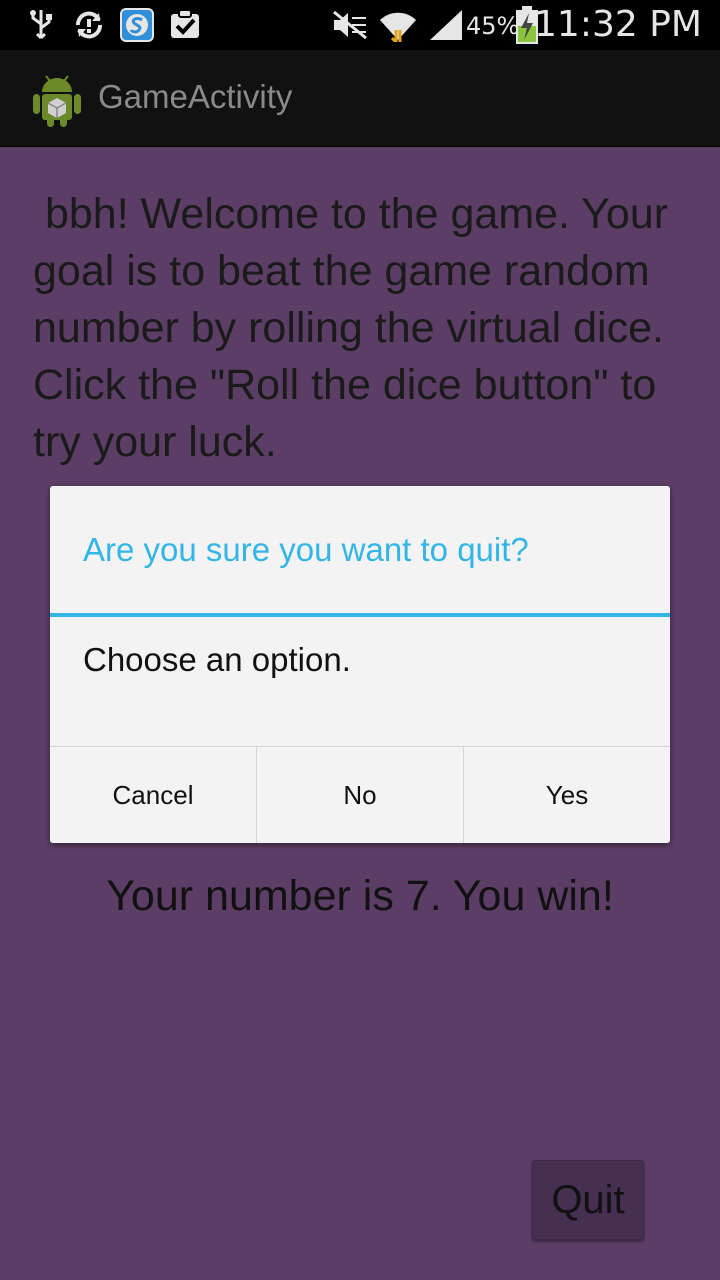 Image resolution: width=720 pixels, height=1280 pixels. I want to click on clock: 11:32 PM, so click(618, 24).